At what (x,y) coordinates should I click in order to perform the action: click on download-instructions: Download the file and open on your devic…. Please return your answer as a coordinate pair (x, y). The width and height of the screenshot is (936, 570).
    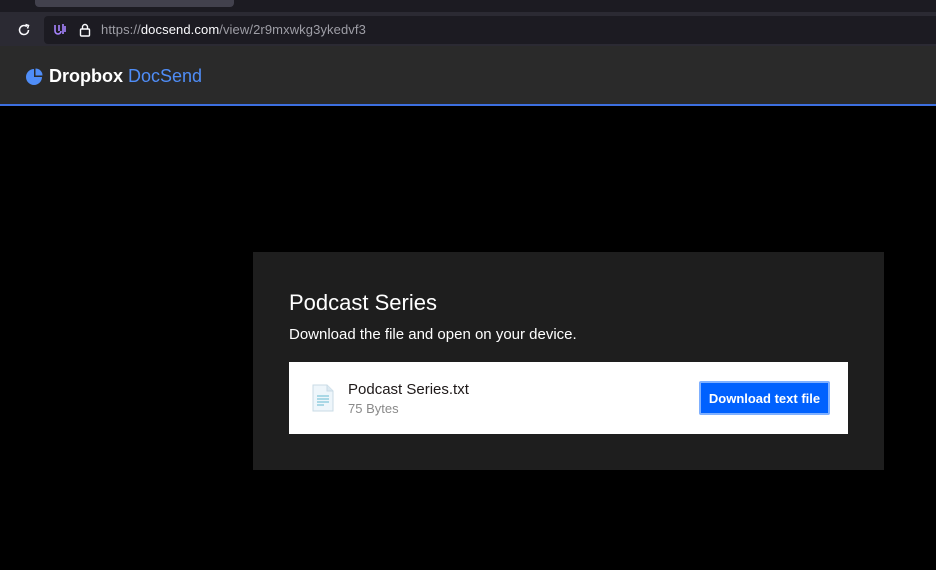
    Looking at the image, I should click on (433, 334).